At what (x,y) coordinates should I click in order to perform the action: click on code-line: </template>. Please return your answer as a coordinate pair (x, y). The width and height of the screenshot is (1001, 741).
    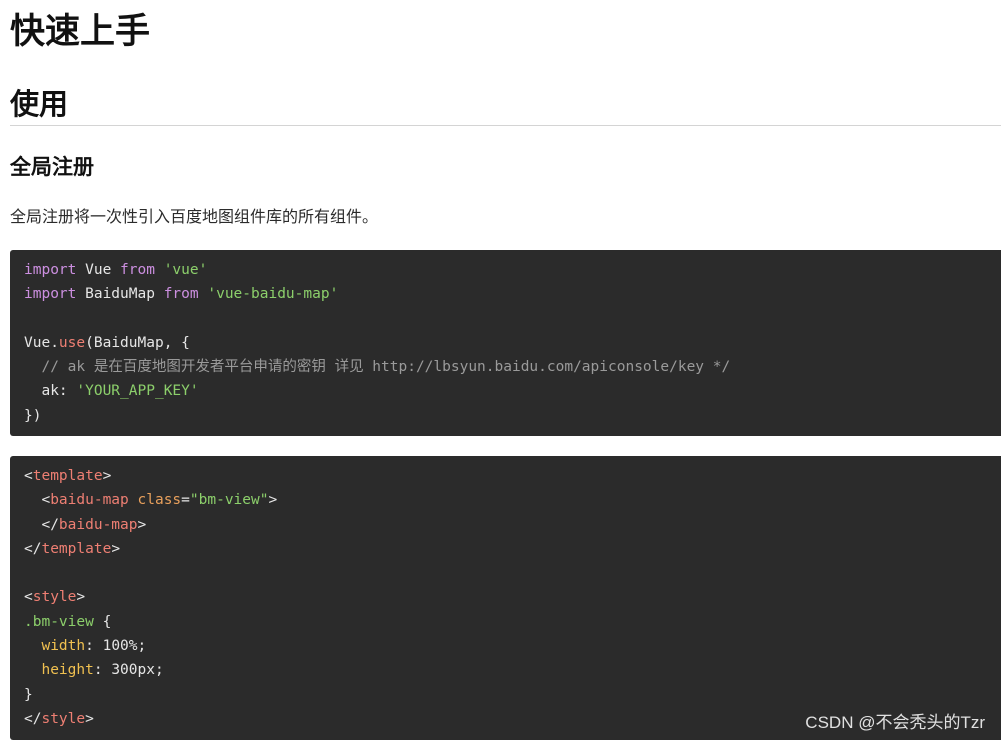
    Looking at the image, I should click on (505, 549).